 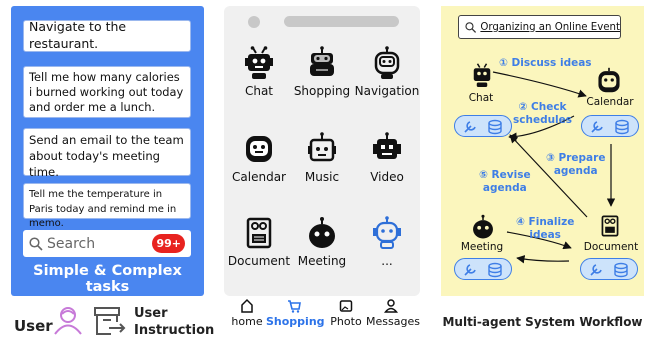 I want to click on step-5-label: ⑤ Revise agenda, so click(x=505, y=182).